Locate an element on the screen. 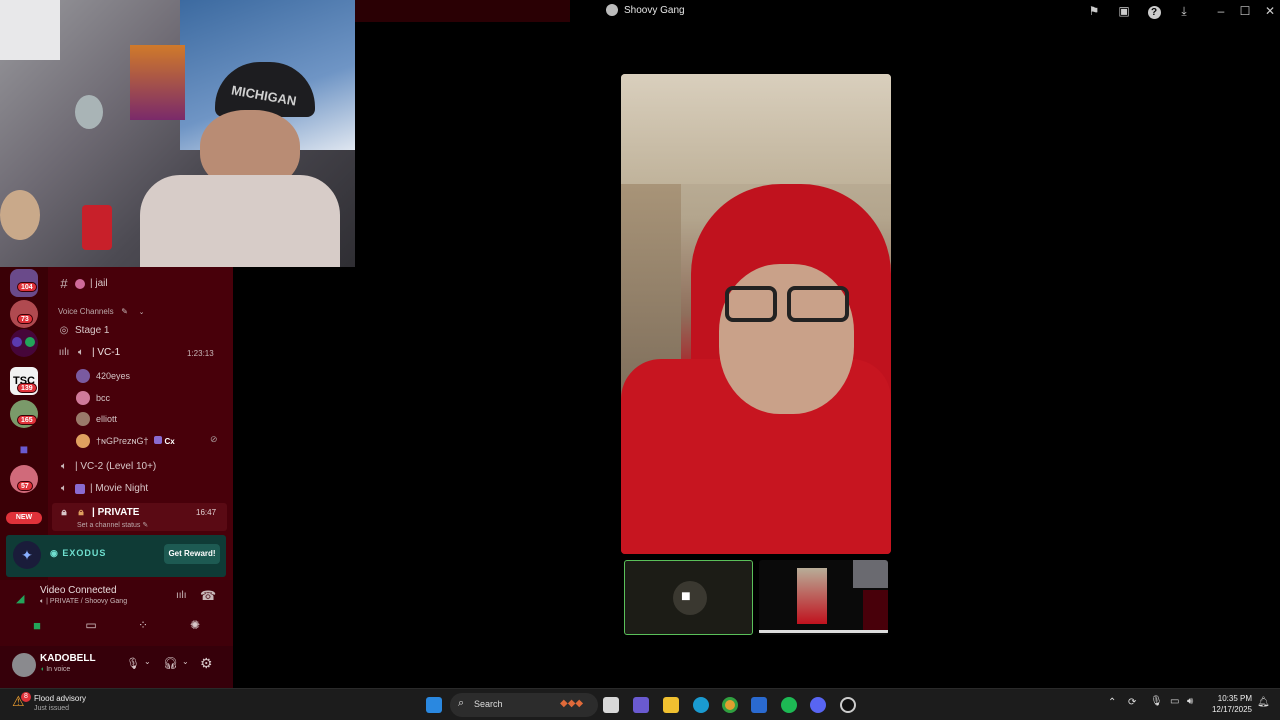 This screenshot has height=720, width=1280. server-badge-1: 104 is located at coordinates (27, 287).